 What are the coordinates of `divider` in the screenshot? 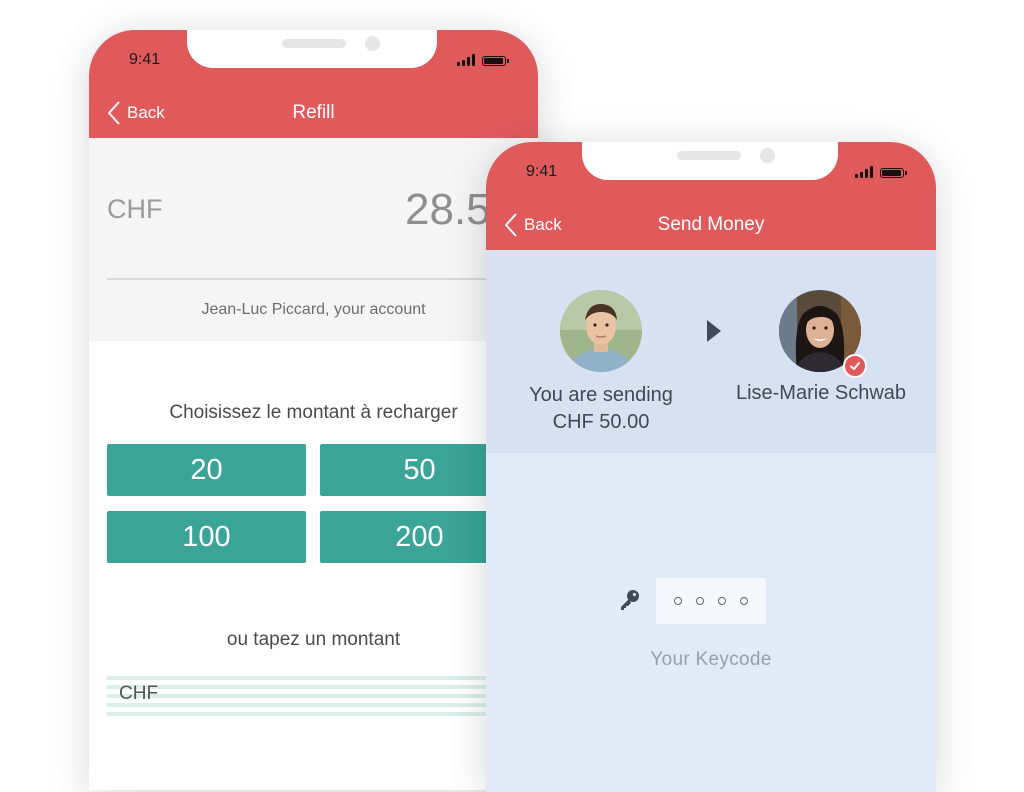 It's located at (317, 279).